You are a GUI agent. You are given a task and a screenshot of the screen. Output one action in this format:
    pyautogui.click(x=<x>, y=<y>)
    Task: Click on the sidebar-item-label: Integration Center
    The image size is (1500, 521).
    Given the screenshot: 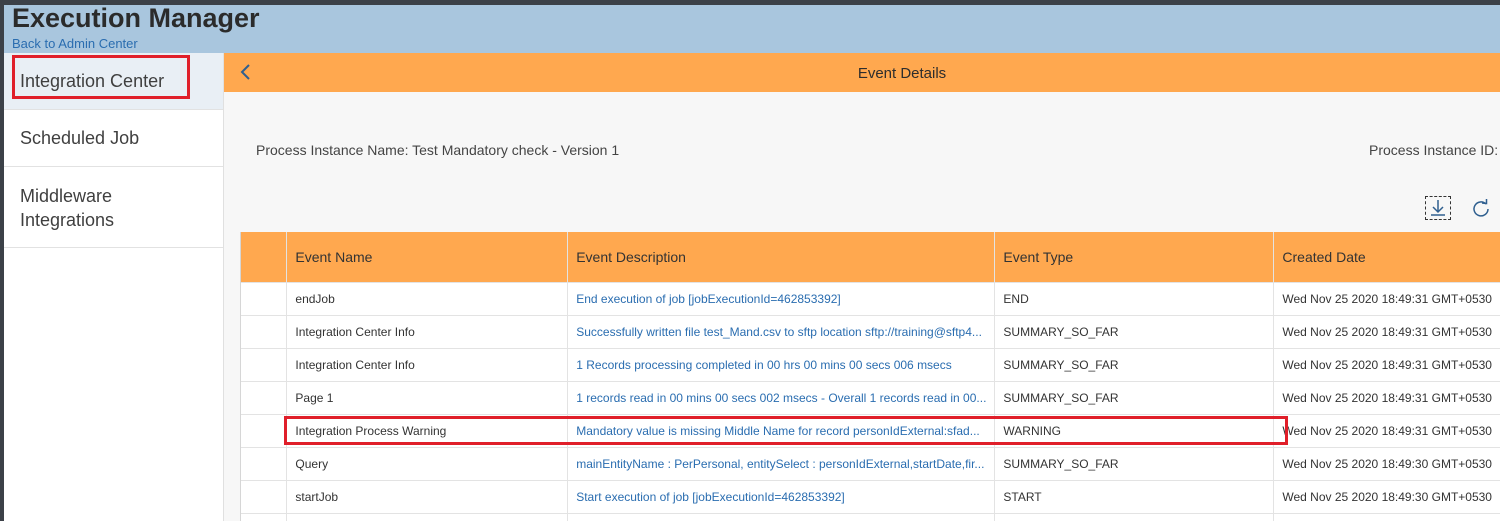 What is the action you would take?
    pyautogui.click(x=92, y=81)
    